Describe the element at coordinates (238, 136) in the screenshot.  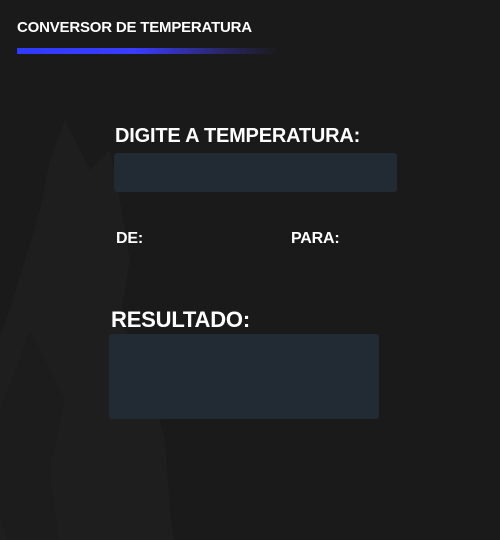
I see `temperature-label: DIGITE A TEMPERATURA:` at that location.